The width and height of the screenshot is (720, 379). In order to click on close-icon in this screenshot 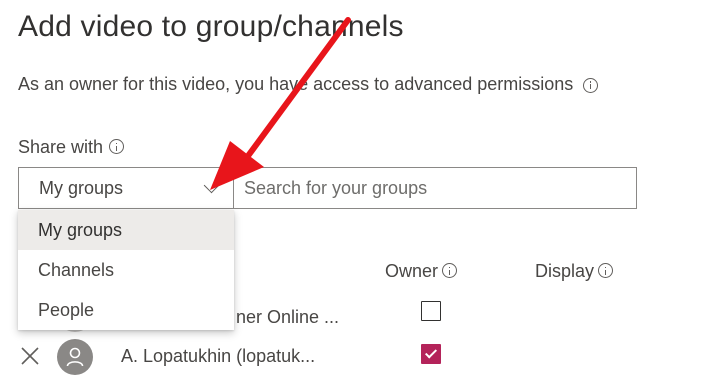, I will do `click(30, 356)`.